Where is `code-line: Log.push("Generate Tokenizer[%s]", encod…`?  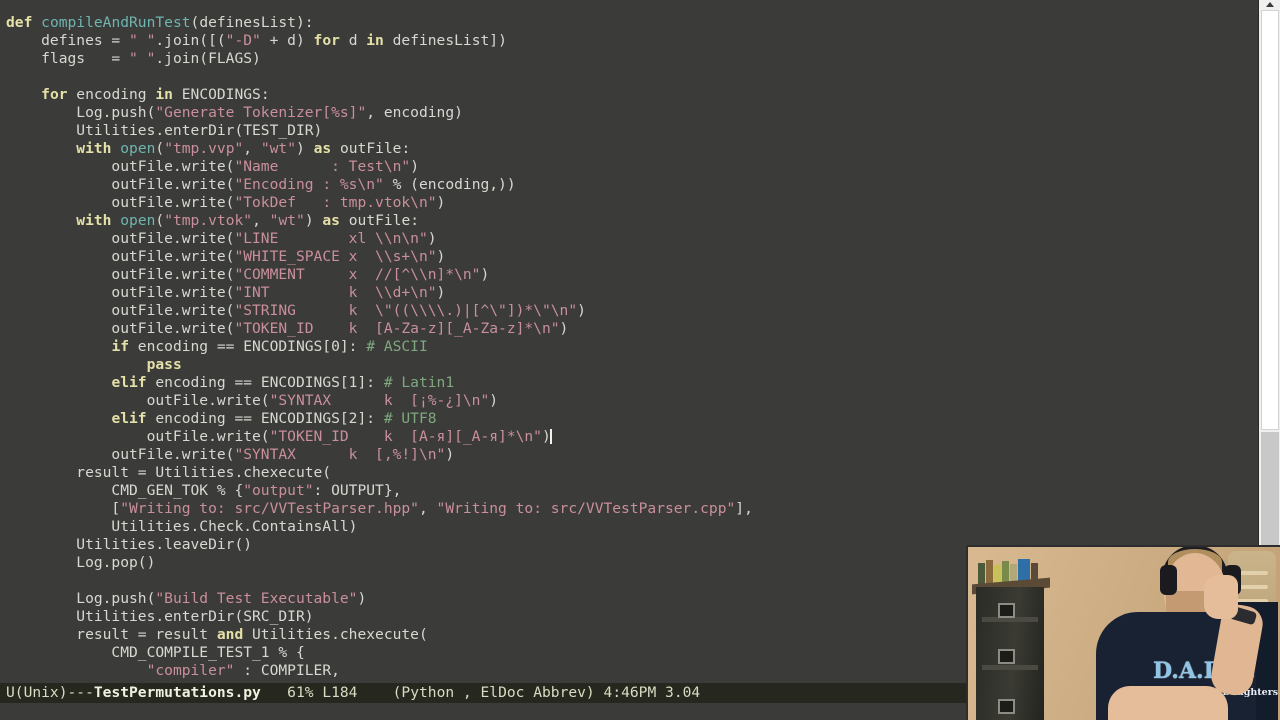 code-line: Log.push("Generate Tokenizer[%s]", encod… is located at coordinates (629, 113).